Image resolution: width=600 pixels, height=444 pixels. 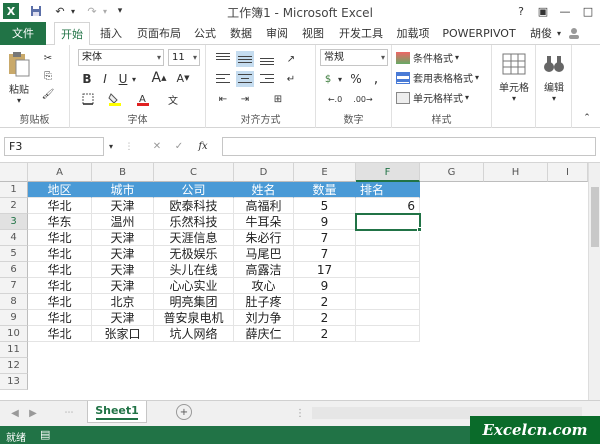 I want to click on cell-c9: 普安泉电机, so click(x=194, y=318).